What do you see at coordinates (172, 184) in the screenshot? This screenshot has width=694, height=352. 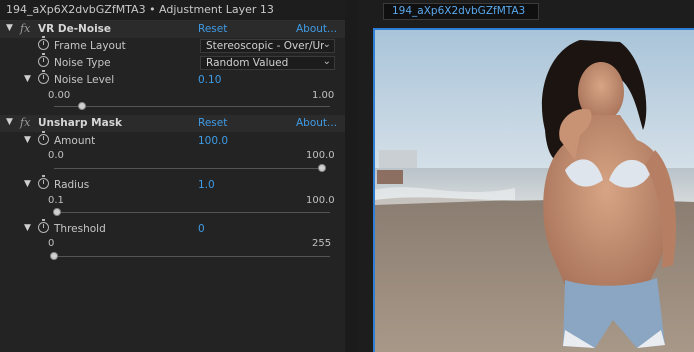 I see `param-row-radius: ▼ Radius 1.0` at bounding box center [172, 184].